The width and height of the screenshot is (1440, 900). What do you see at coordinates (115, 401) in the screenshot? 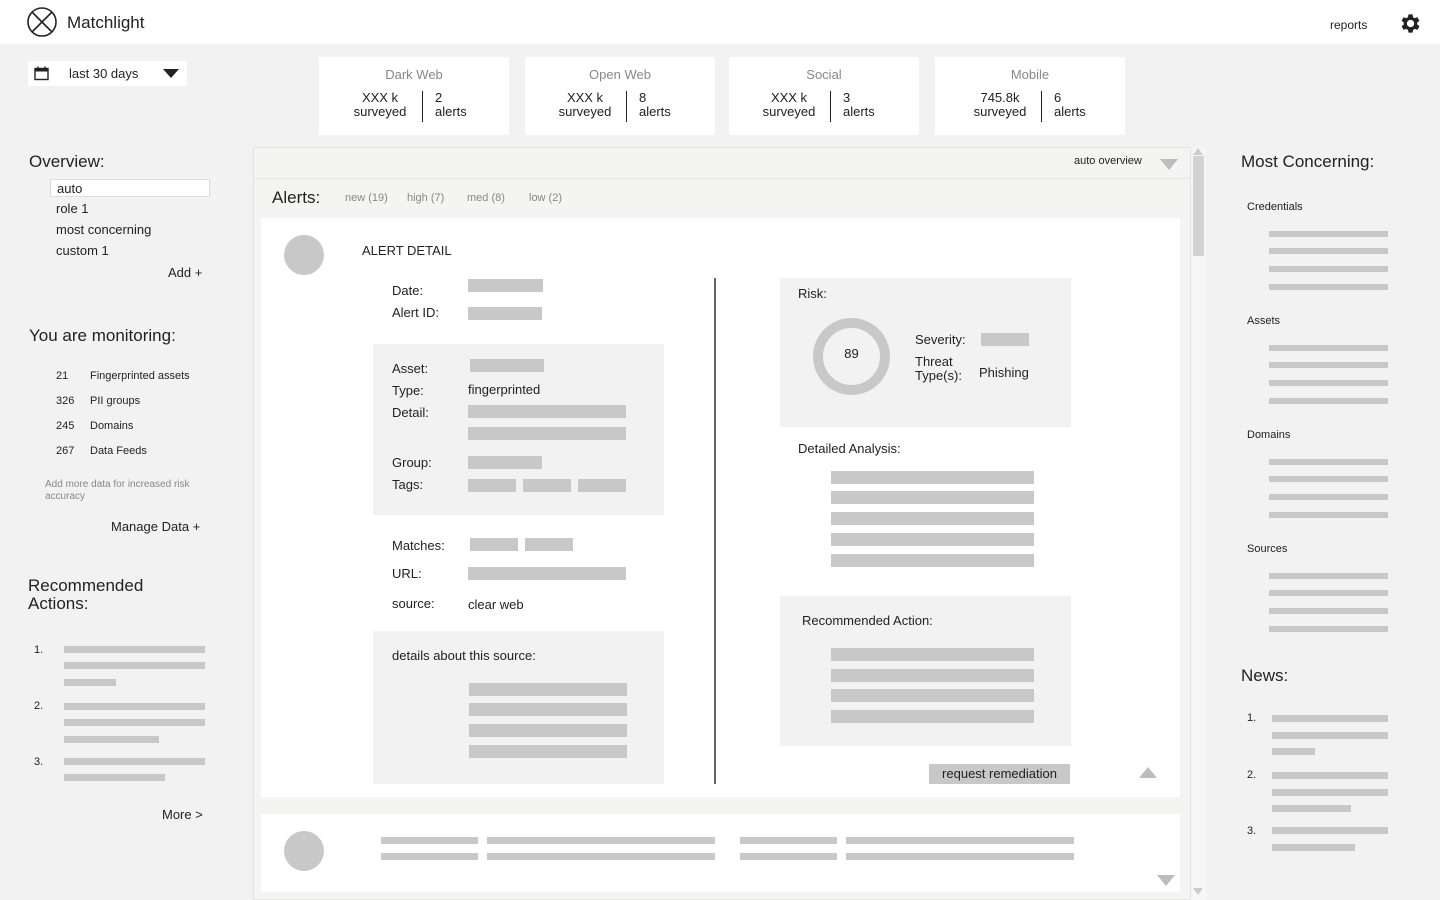
I see `monitor-label: PII groups` at bounding box center [115, 401].